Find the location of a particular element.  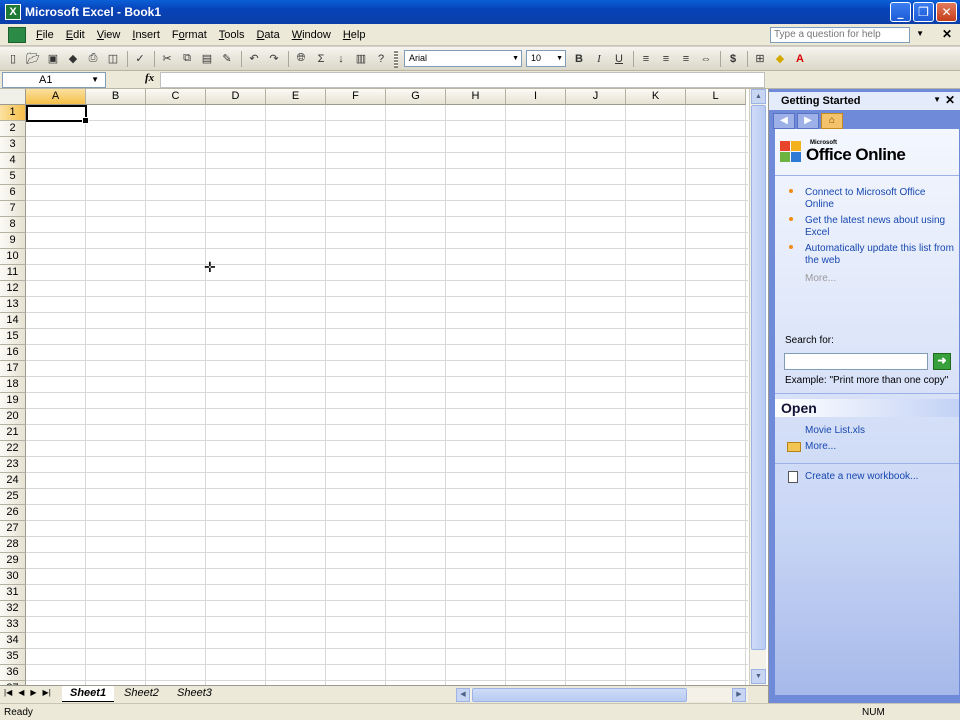

row-header-14: 14 is located at coordinates (13, 321).